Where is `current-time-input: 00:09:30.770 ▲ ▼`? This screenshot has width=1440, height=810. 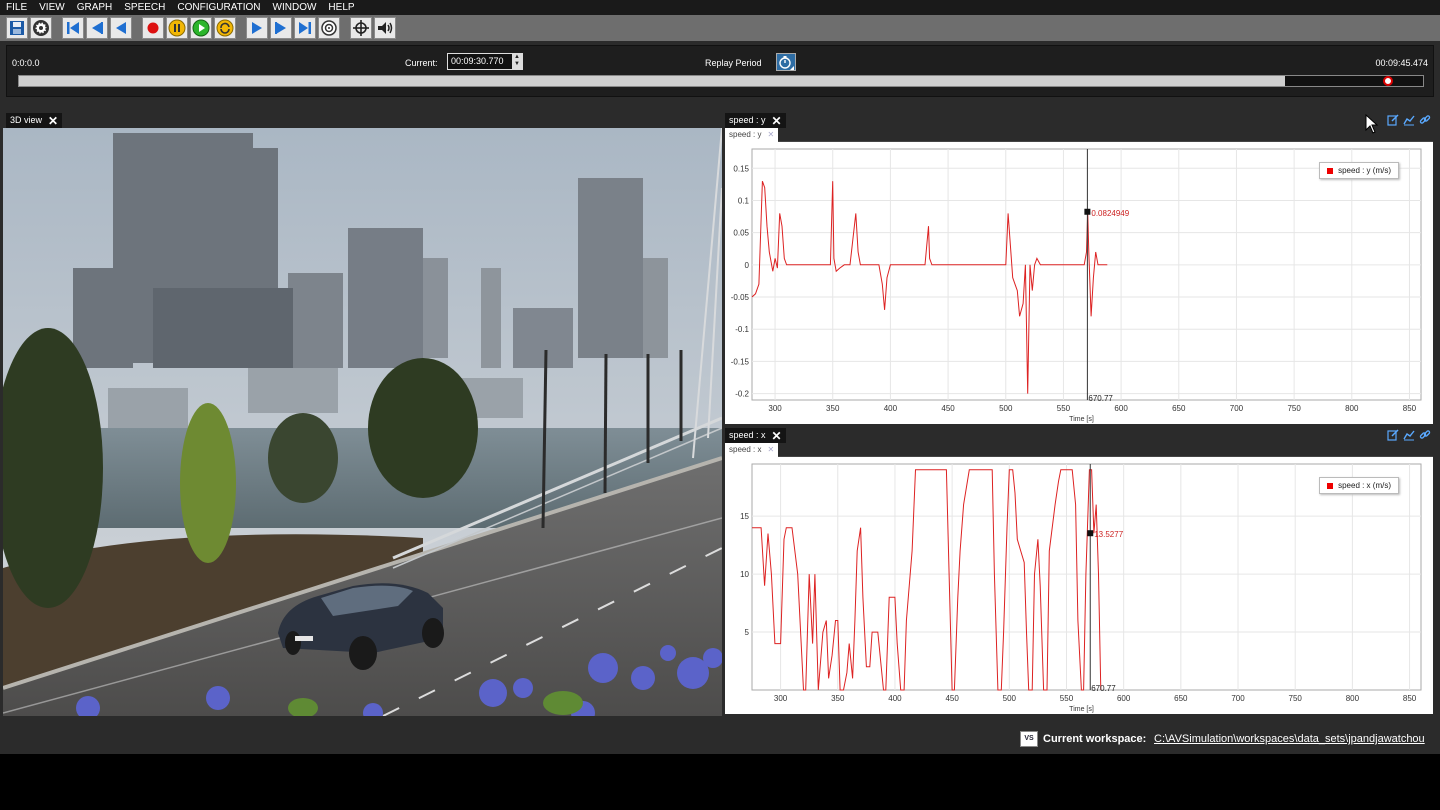 current-time-input: 00:09:30.770 ▲ ▼ is located at coordinates (485, 61).